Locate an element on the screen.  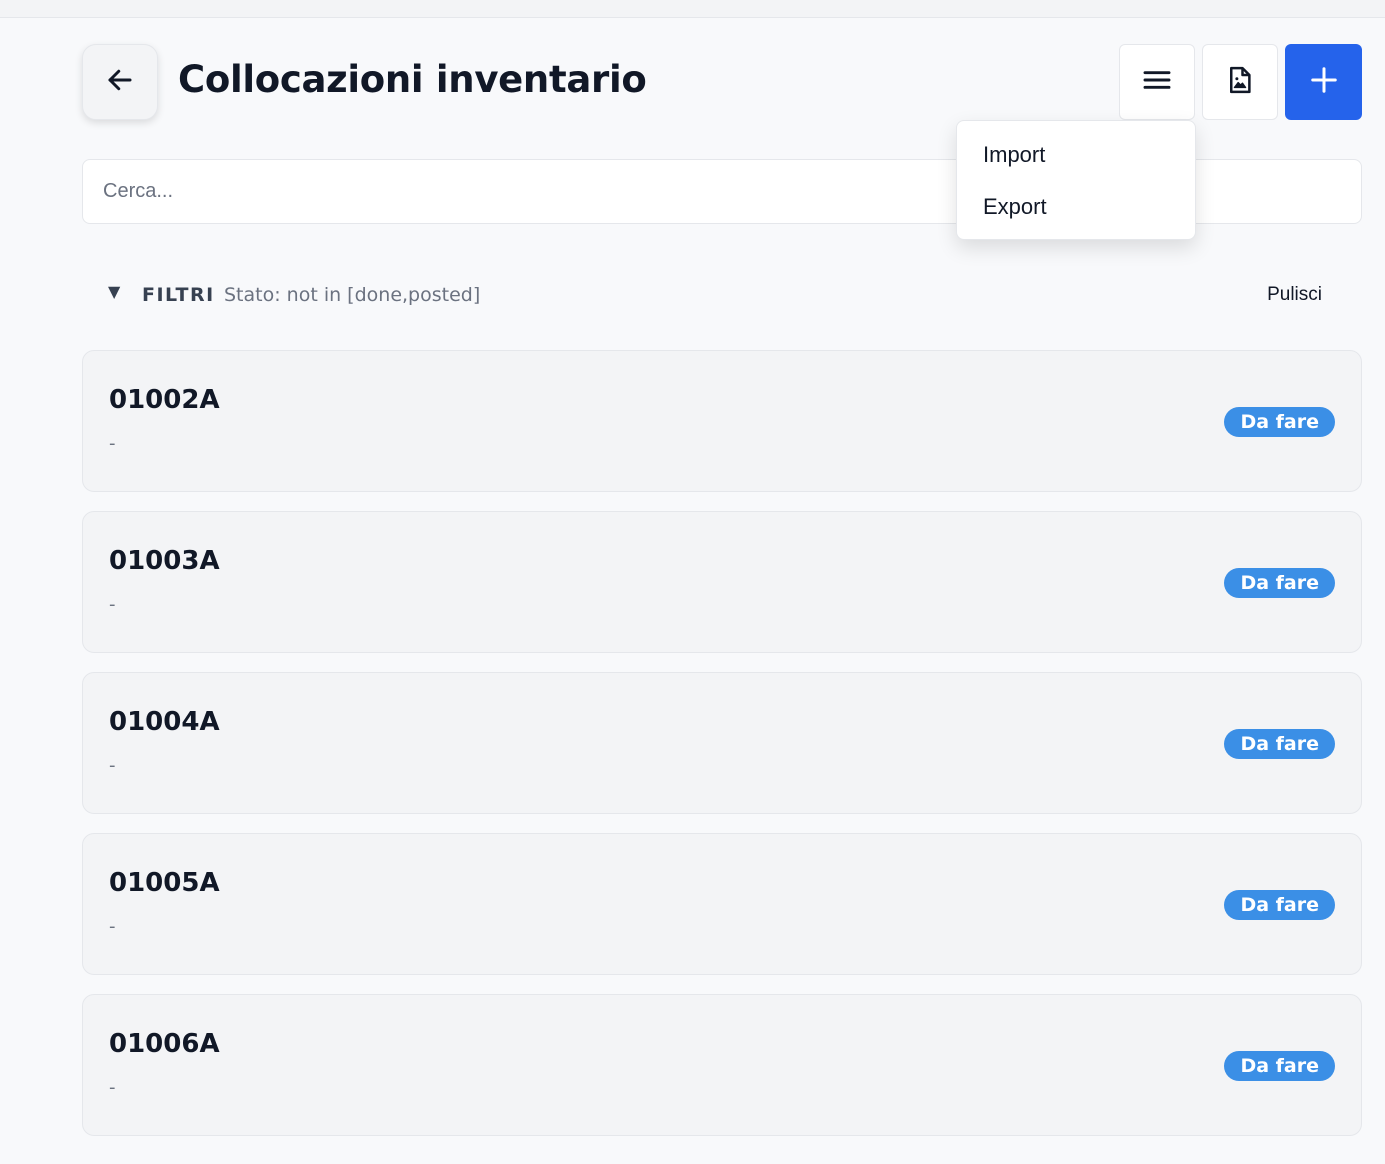
item-code: 01004A is located at coordinates (164, 722).